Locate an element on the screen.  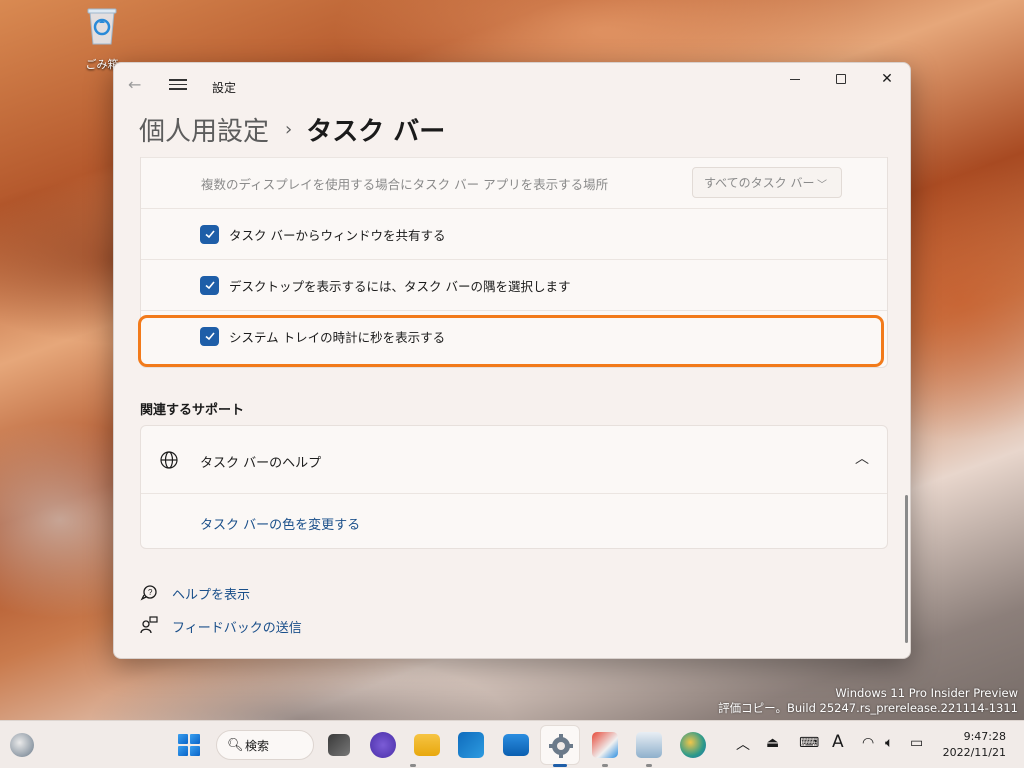
send-feedback-link: フィードバックの送信 is located at coordinates (237, 626).